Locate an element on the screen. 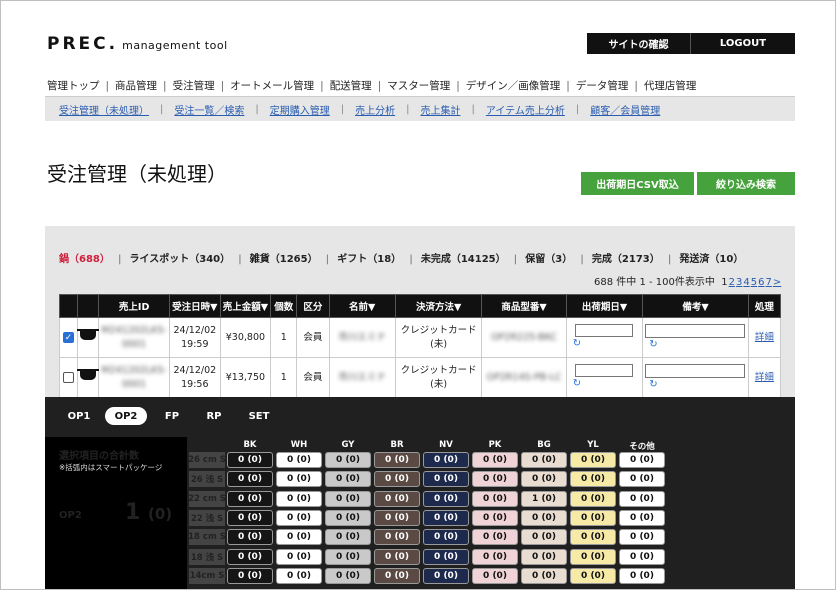  row-checkbox: ✓ is located at coordinates (69, 337).